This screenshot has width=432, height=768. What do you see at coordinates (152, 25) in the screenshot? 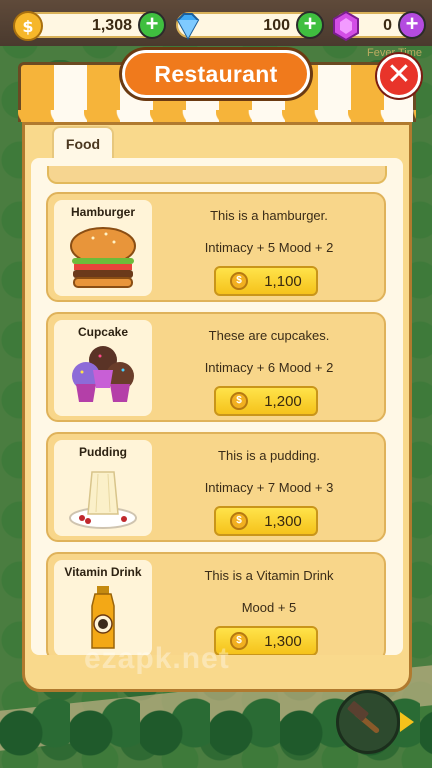
I see `add-coins-button: +` at bounding box center [152, 25].